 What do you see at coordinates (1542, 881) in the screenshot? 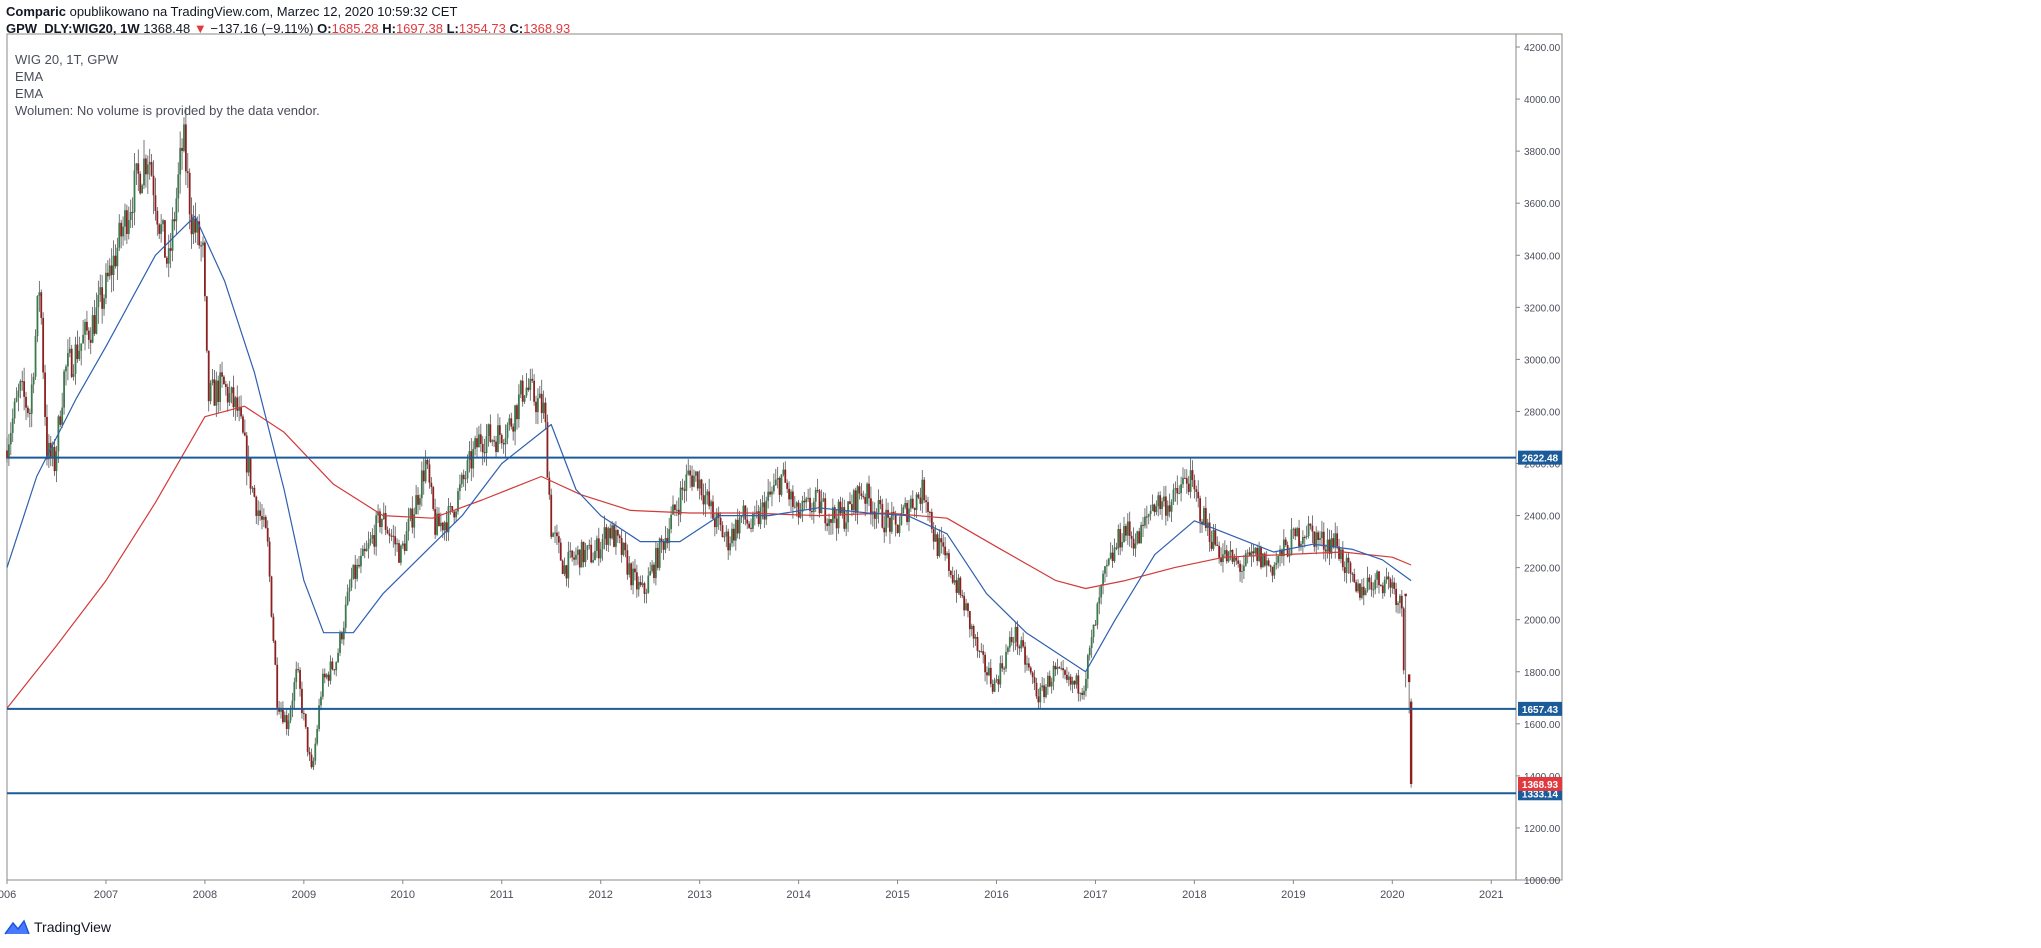
I see `y-tick-label: 1000.00` at bounding box center [1542, 881].